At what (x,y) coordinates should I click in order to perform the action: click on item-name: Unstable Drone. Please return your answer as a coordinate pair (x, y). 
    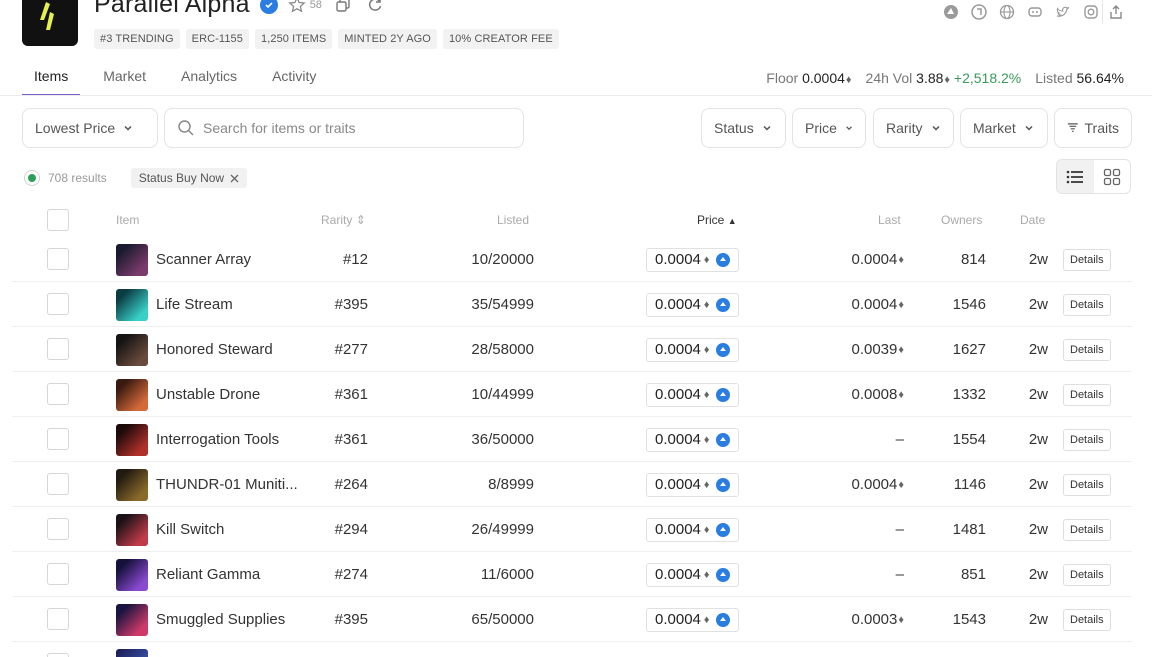
    Looking at the image, I should click on (208, 394).